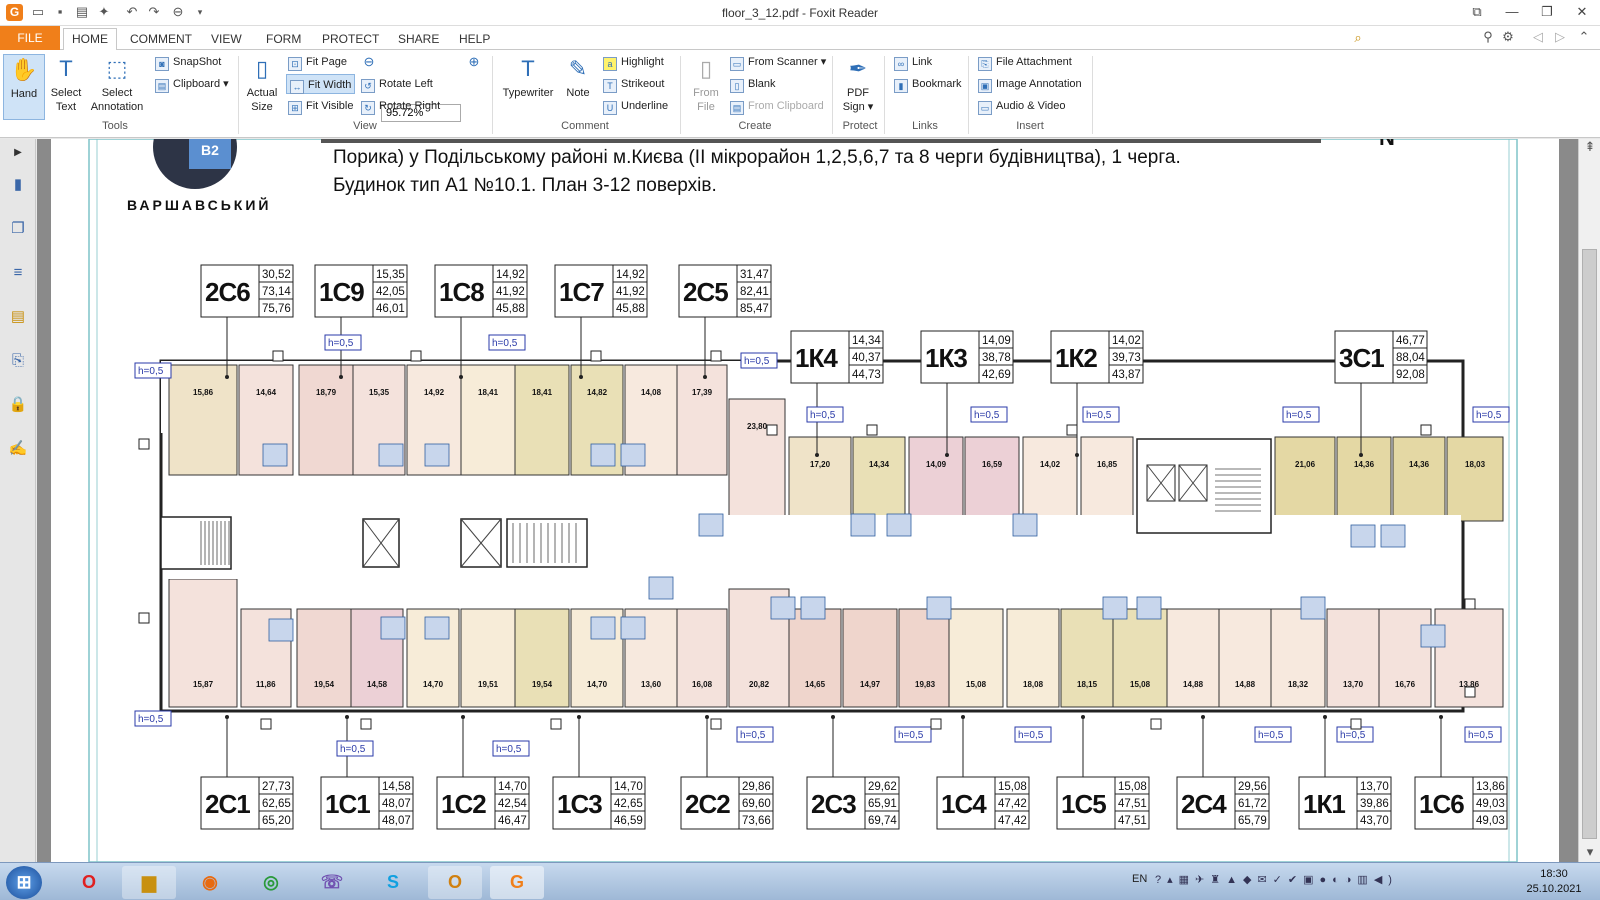 The image size is (1600, 900). What do you see at coordinates (706, 68) in the screenshot?
I see `file-icon: ▯` at bounding box center [706, 68].